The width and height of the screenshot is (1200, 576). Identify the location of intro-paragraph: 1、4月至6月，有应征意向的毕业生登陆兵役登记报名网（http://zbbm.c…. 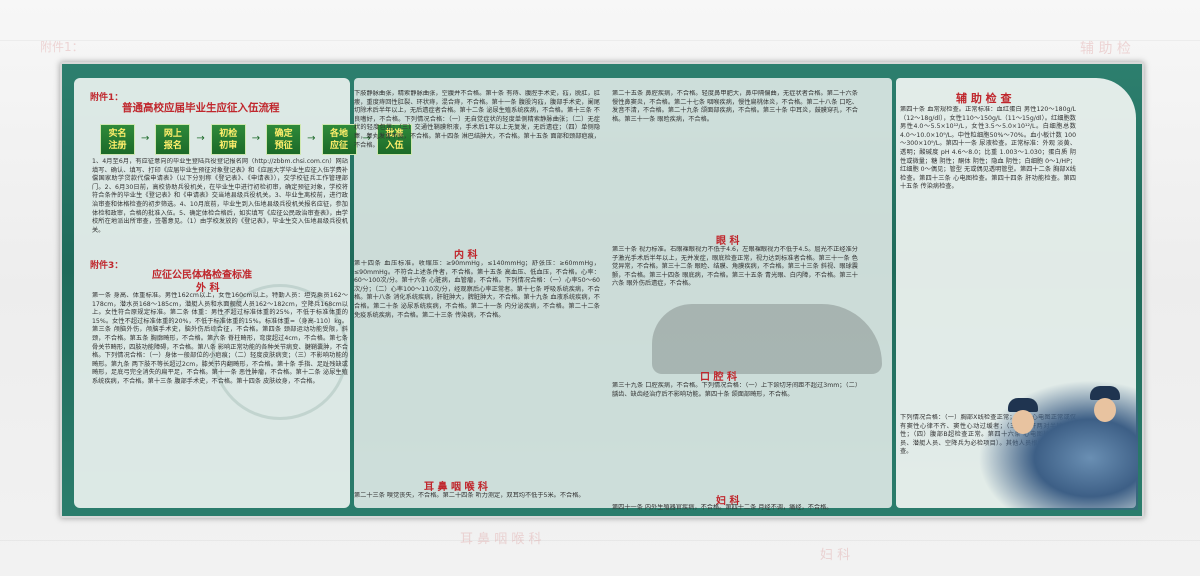
(220, 196).